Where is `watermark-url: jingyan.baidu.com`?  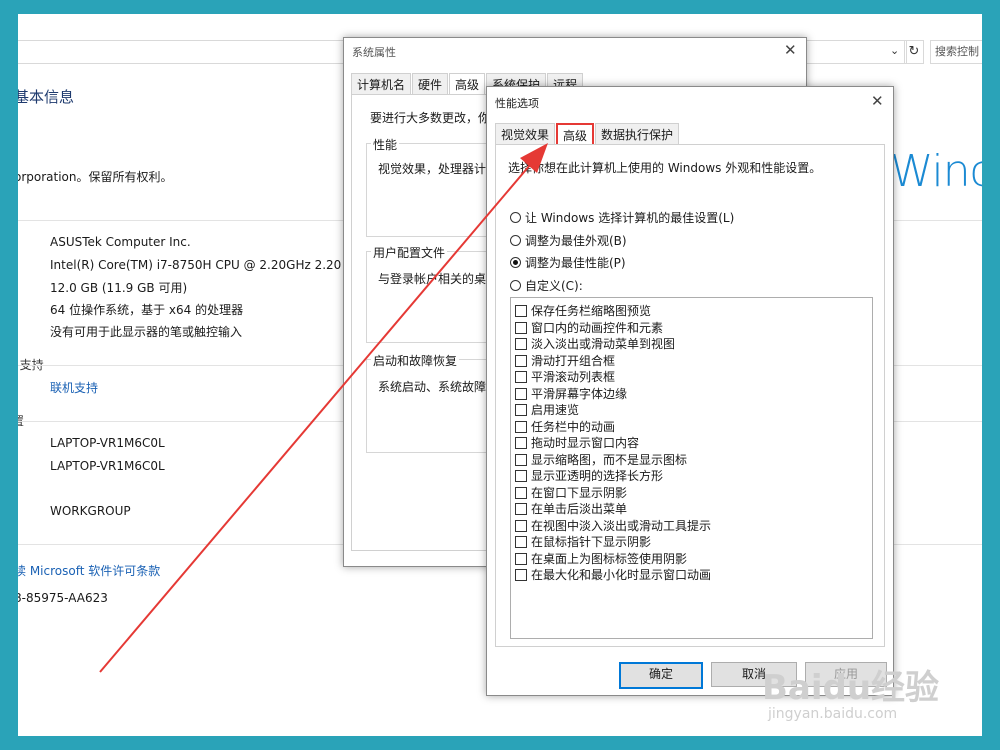
watermark-url: jingyan.baidu.com is located at coordinates (833, 714).